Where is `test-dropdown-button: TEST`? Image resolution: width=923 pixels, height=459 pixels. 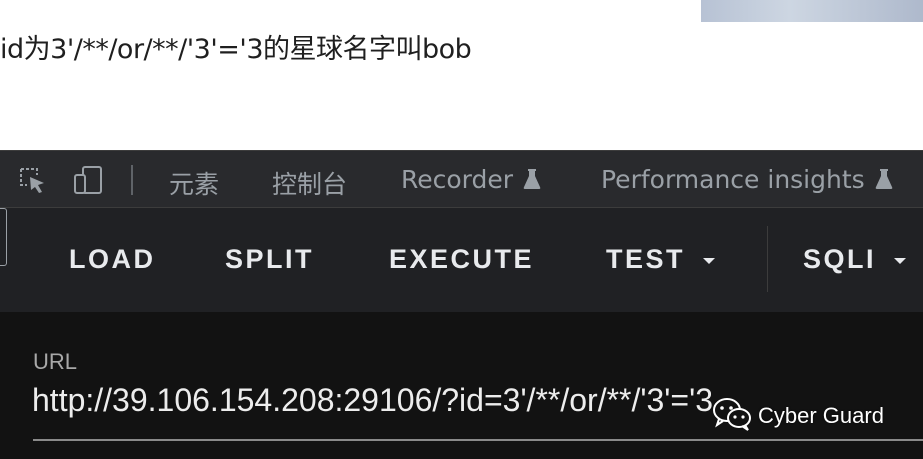 test-dropdown-button: TEST is located at coordinates (661, 259).